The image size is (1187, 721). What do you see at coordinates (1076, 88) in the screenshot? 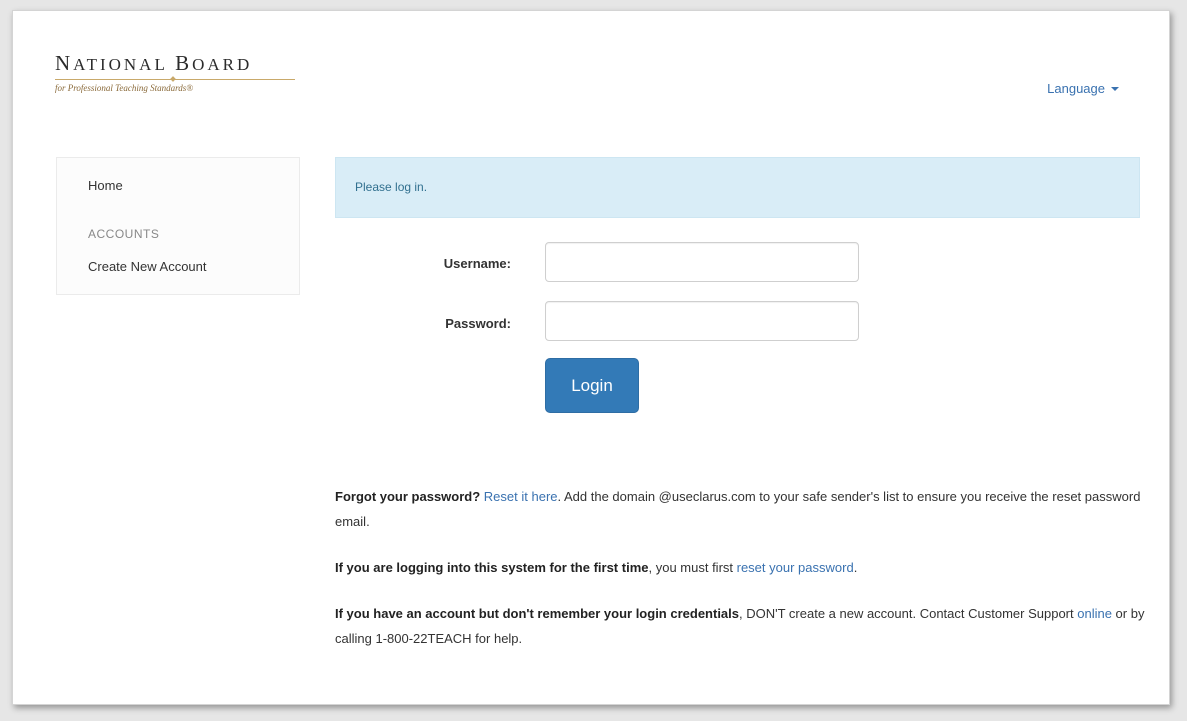
I see `language-label: Language` at bounding box center [1076, 88].